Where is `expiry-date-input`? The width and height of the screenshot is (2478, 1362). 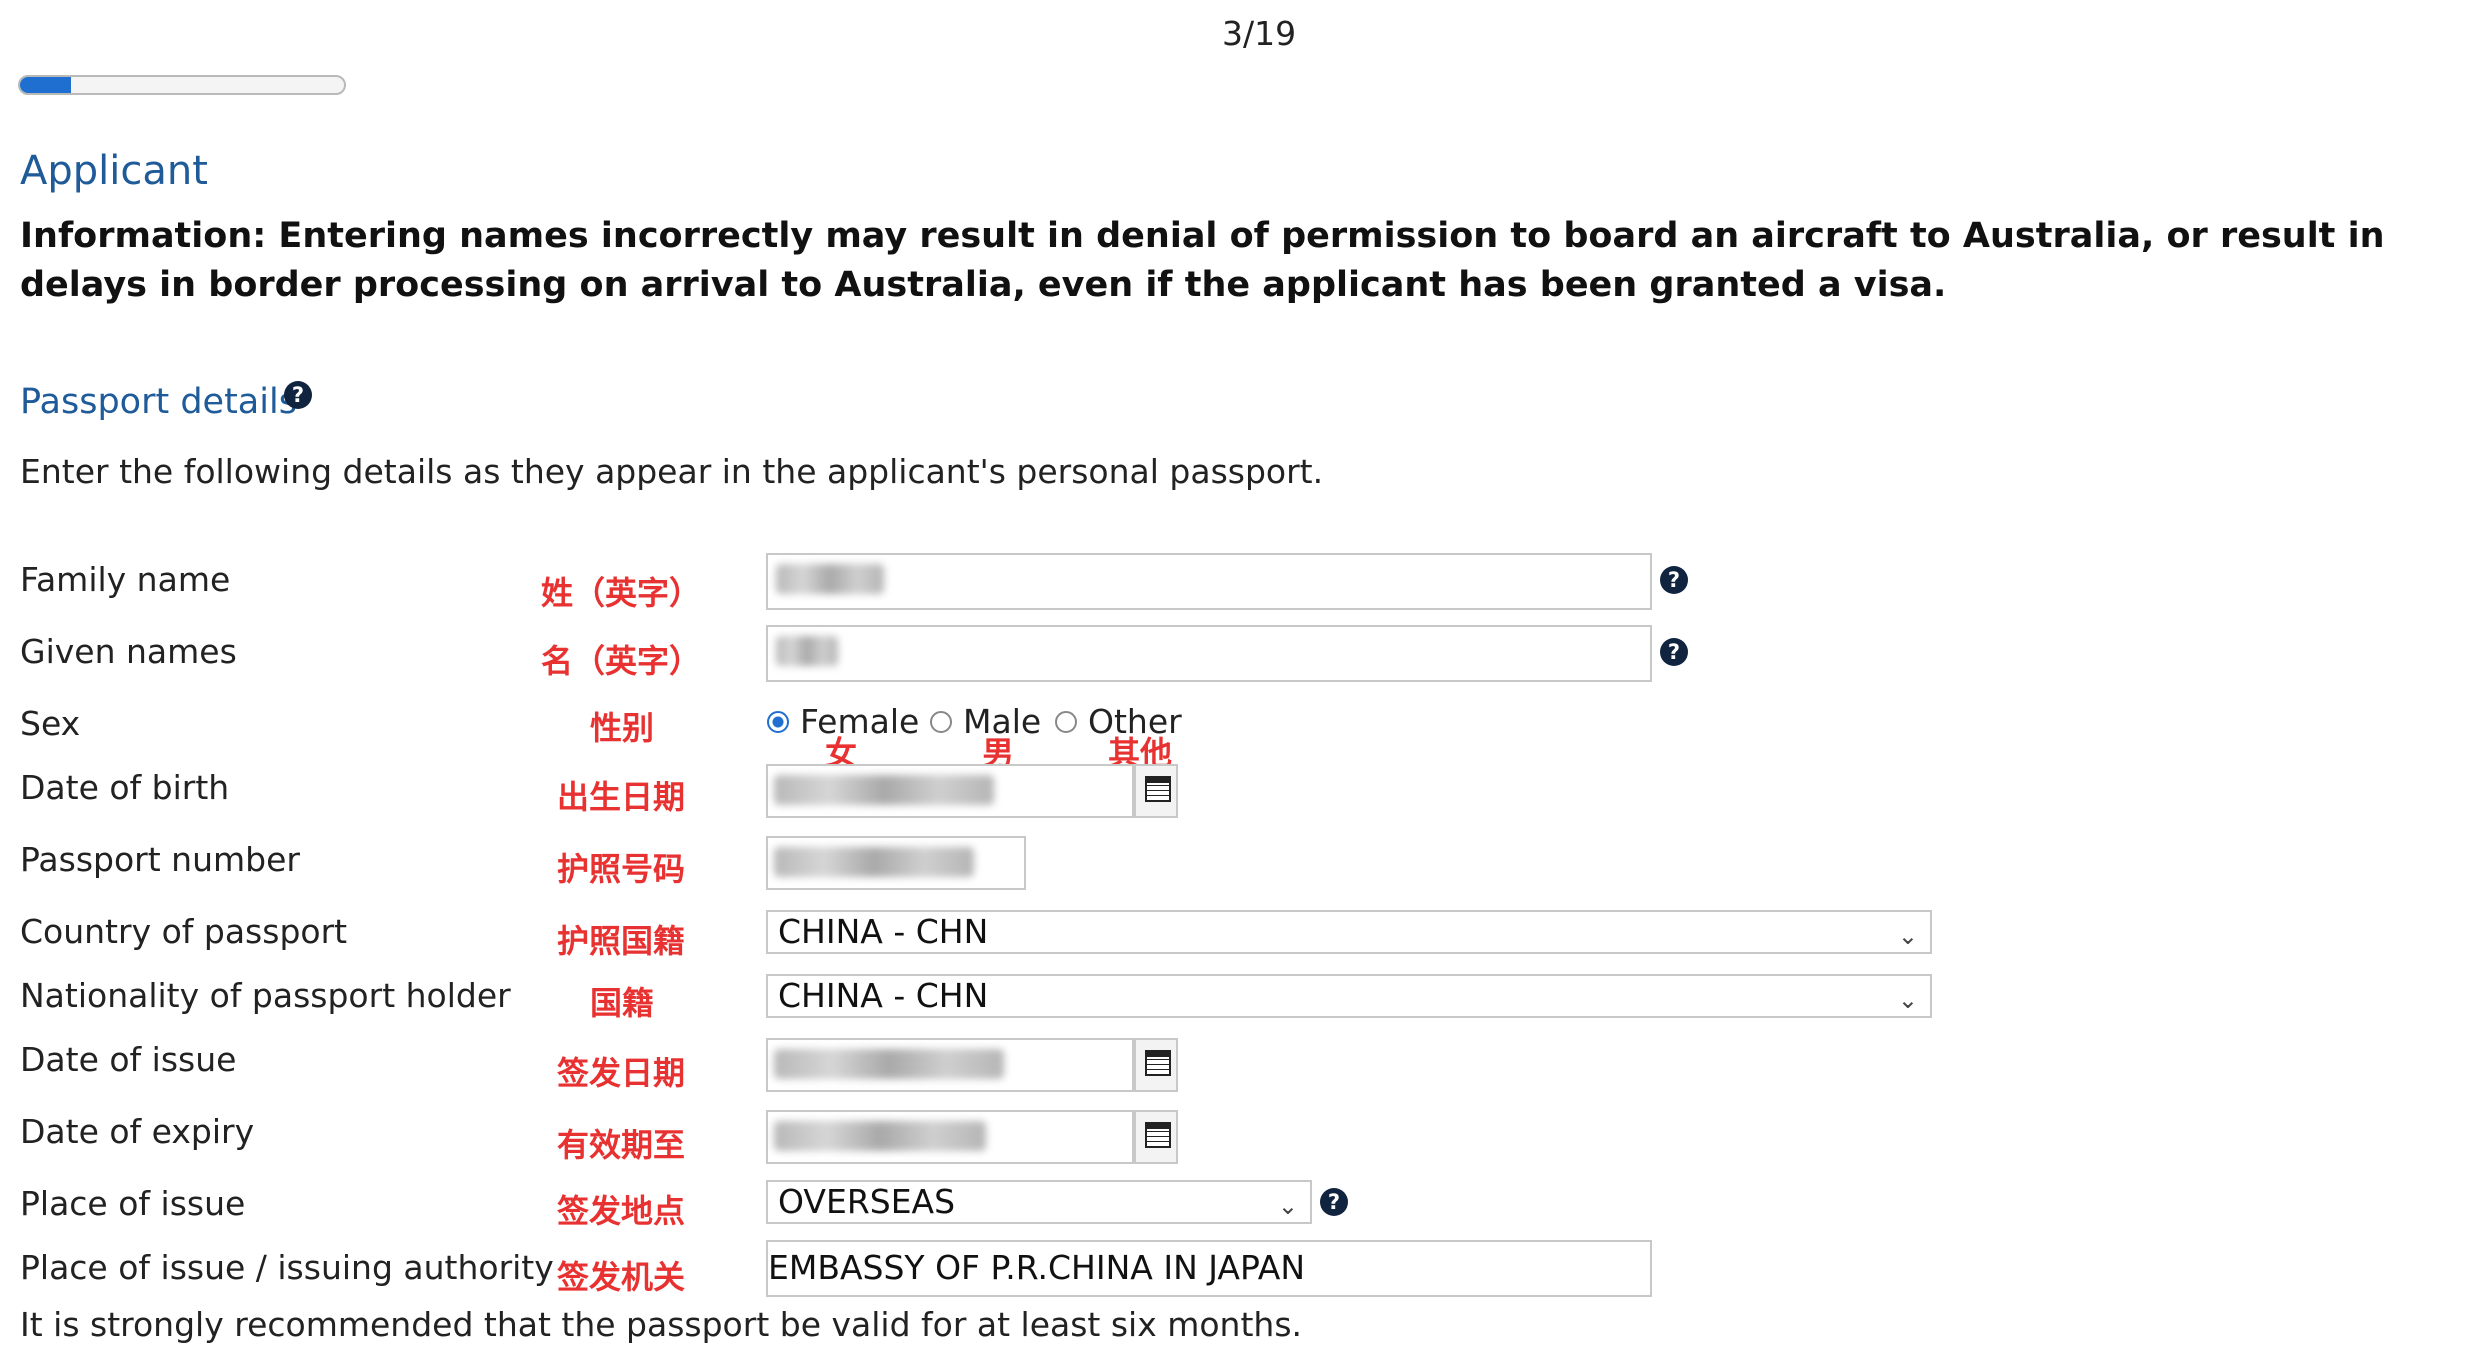 expiry-date-input is located at coordinates (950, 1137).